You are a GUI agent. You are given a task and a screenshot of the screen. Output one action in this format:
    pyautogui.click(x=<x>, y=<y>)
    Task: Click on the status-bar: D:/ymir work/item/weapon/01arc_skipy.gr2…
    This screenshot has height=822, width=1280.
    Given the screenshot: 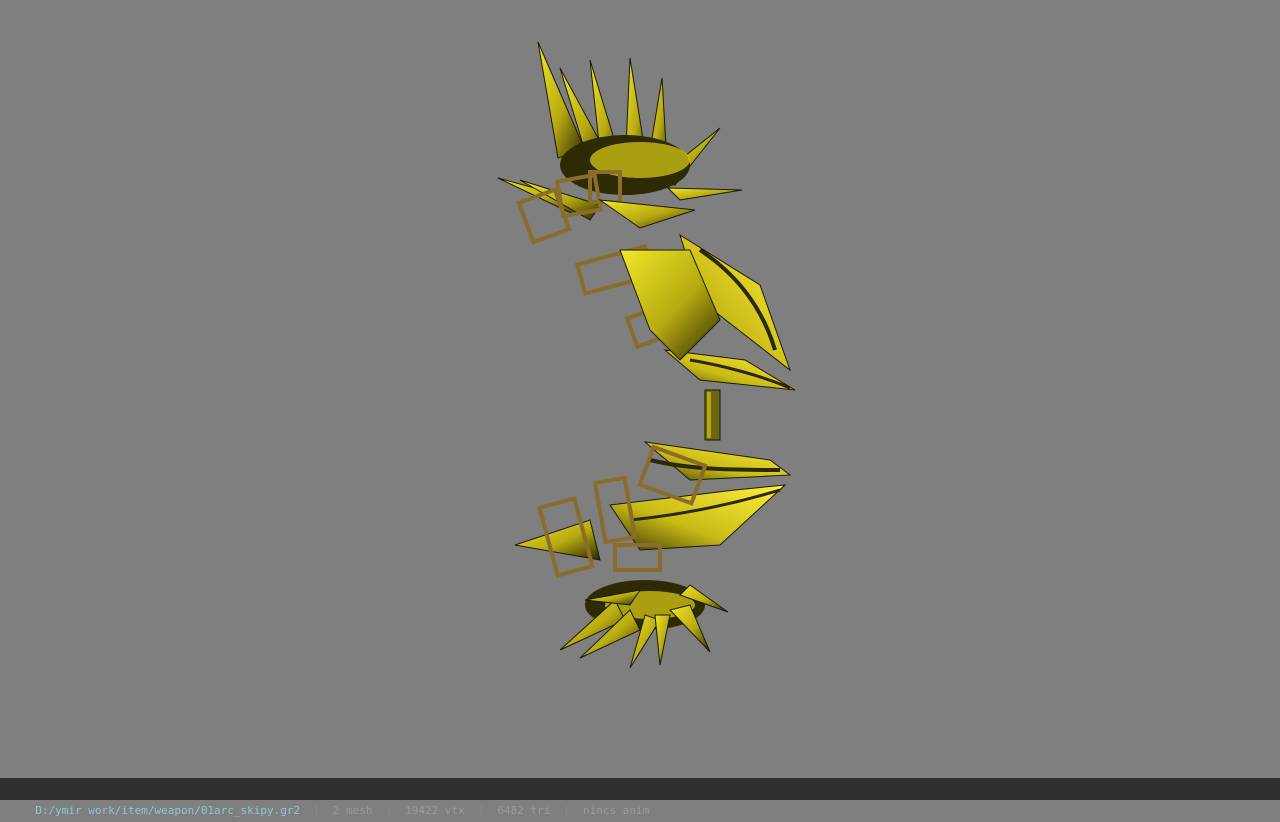 What is the action you would take?
    pyautogui.click(x=640, y=797)
    